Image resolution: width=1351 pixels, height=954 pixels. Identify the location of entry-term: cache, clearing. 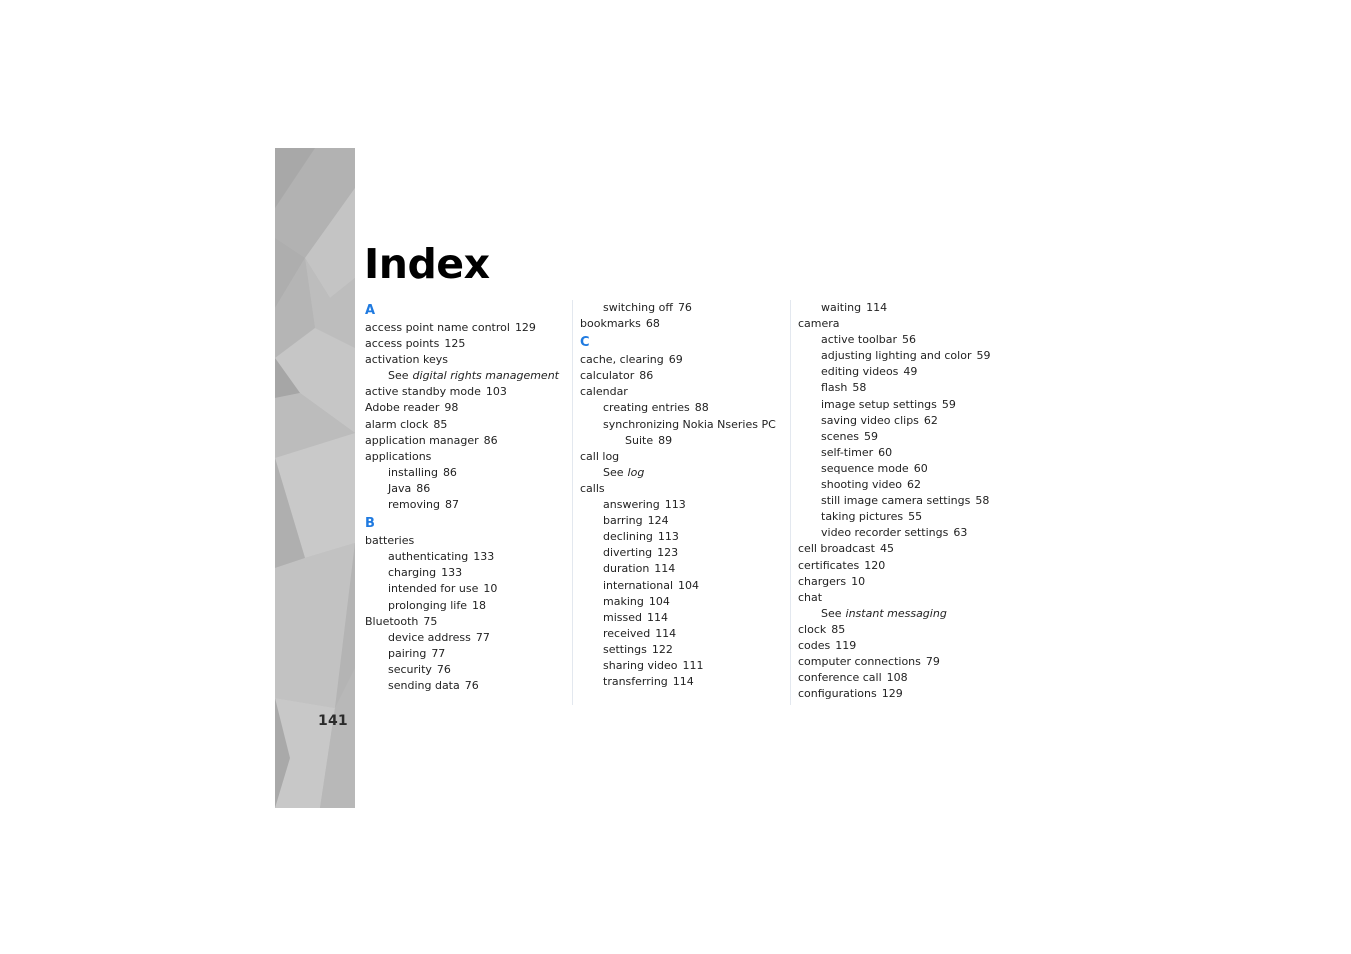
(622, 360).